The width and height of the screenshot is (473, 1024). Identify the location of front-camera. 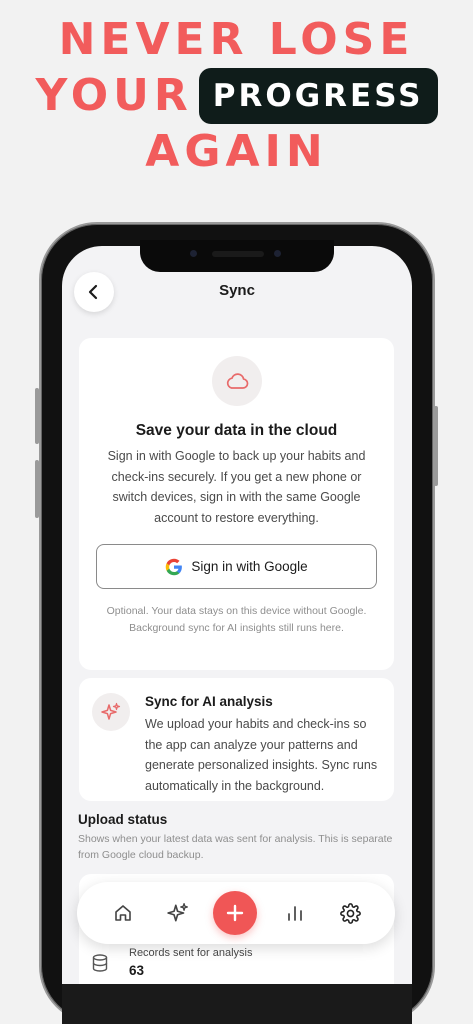
(193, 253).